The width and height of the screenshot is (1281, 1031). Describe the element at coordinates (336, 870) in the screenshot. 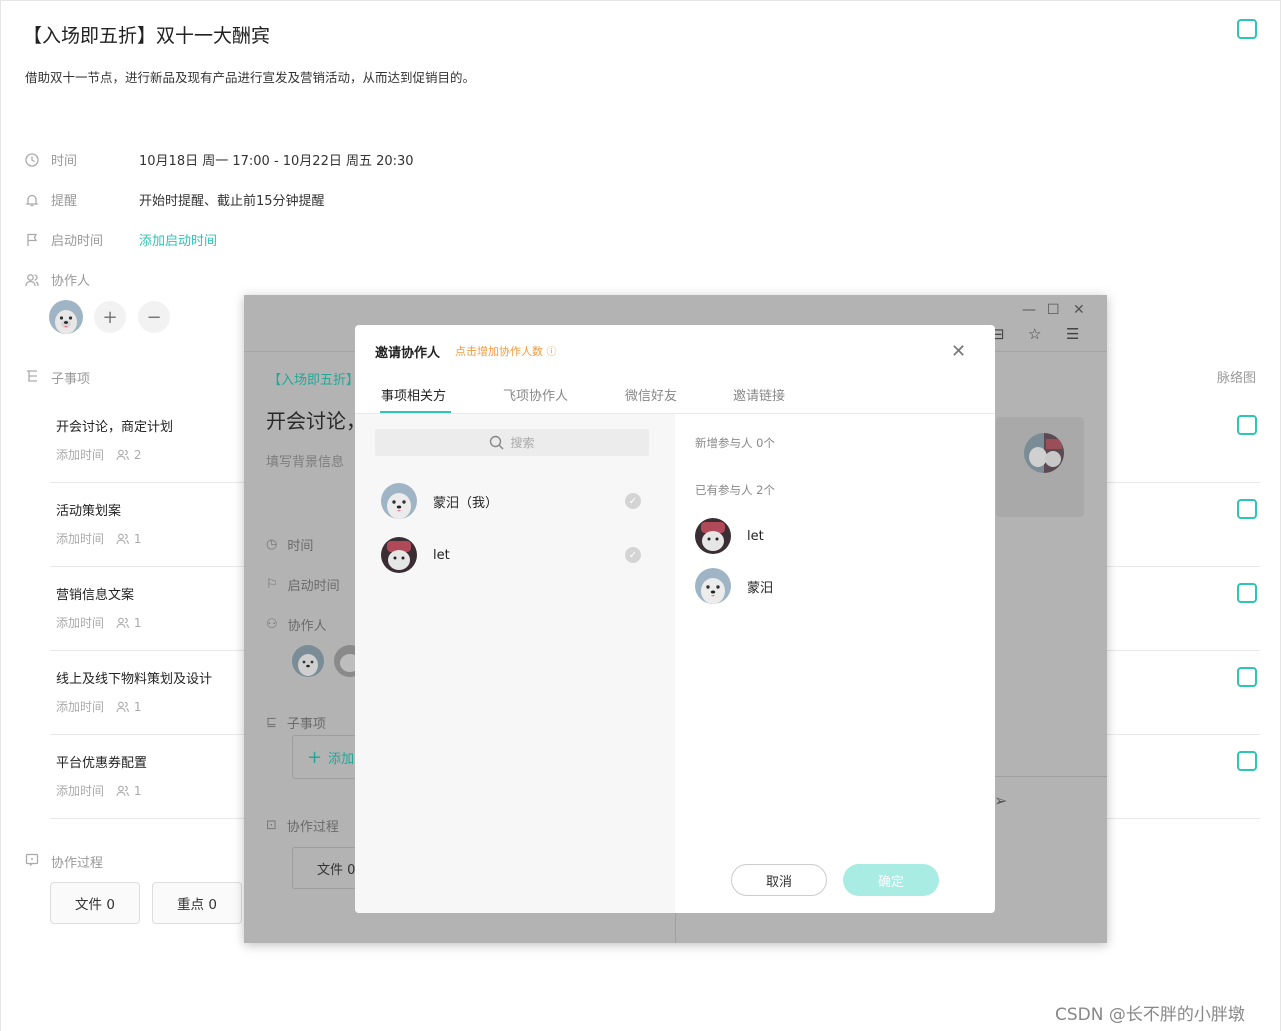

I see `bg-file-label: 文件 0` at that location.